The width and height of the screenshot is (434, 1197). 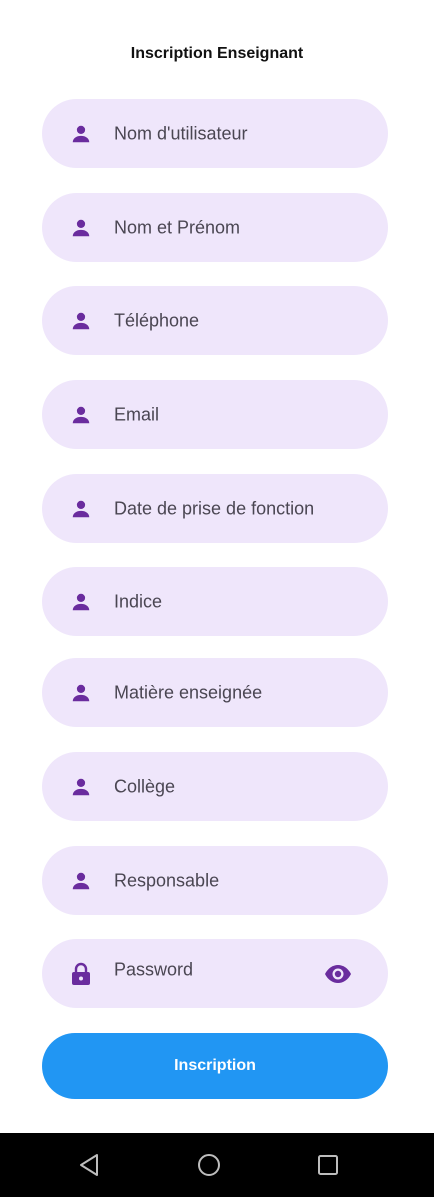 What do you see at coordinates (328, 1165) in the screenshot?
I see `recents-icon` at bounding box center [328, 1165].